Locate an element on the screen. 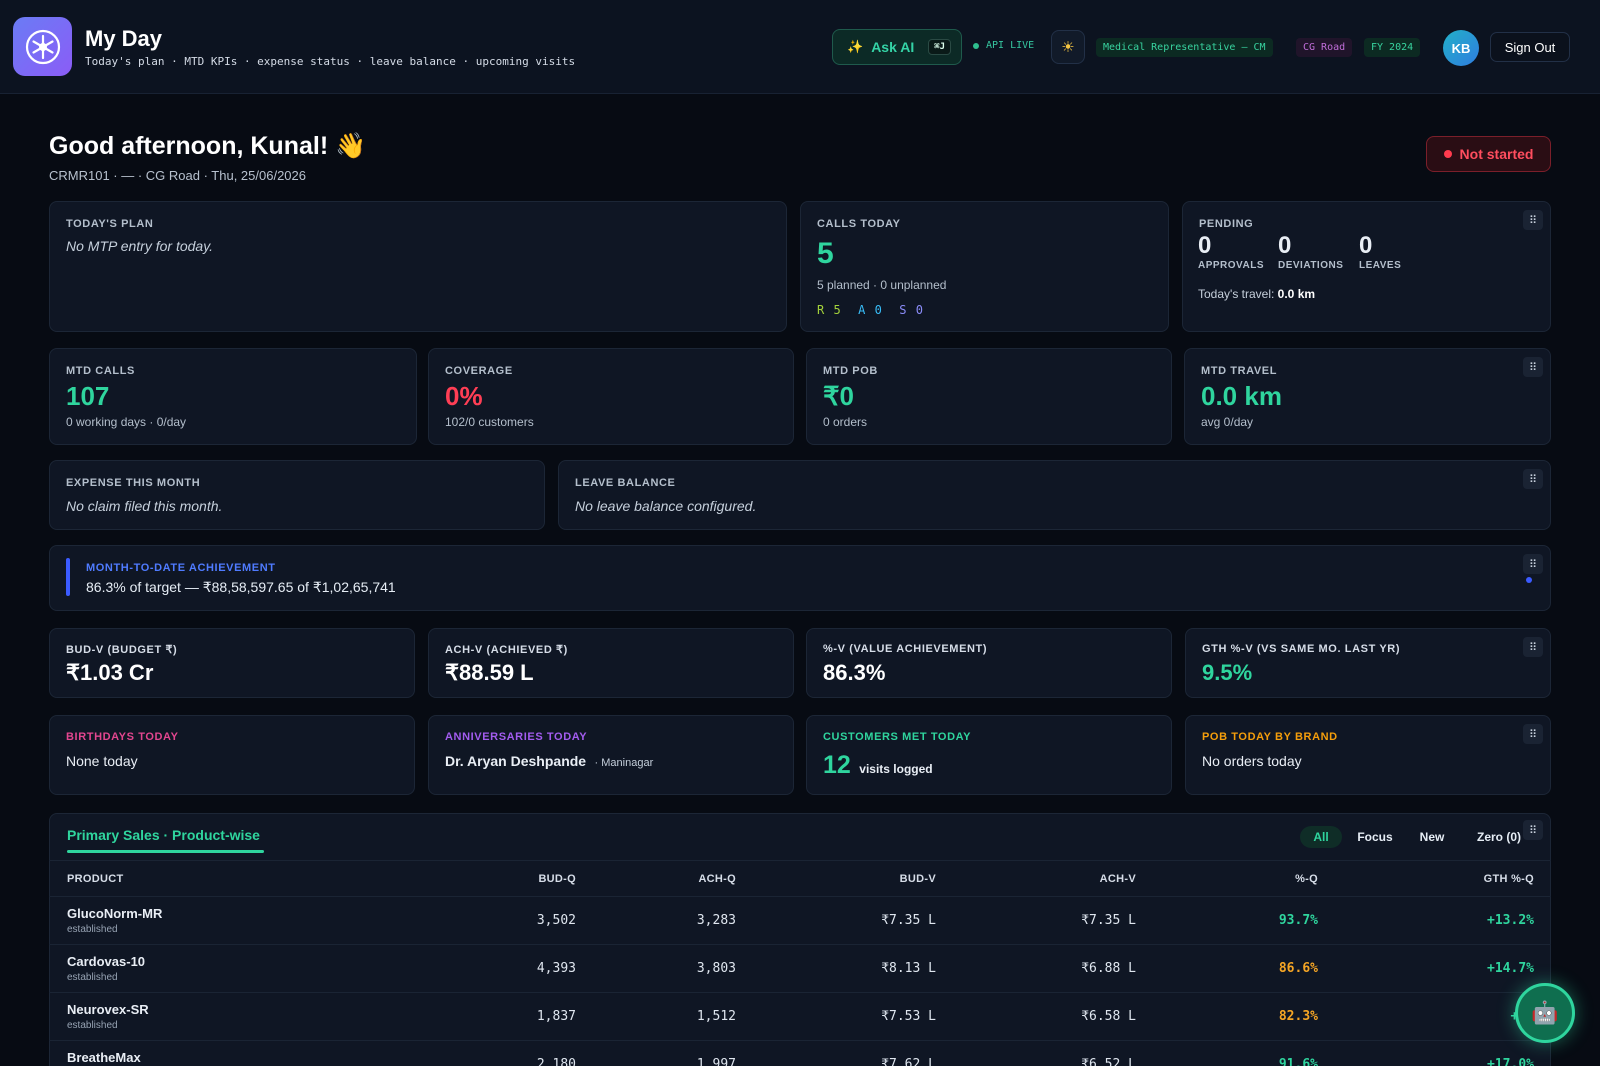 The width and height of the screenshot is (1600, 1066). filter-new: New is located at coordinates (1432, 837).